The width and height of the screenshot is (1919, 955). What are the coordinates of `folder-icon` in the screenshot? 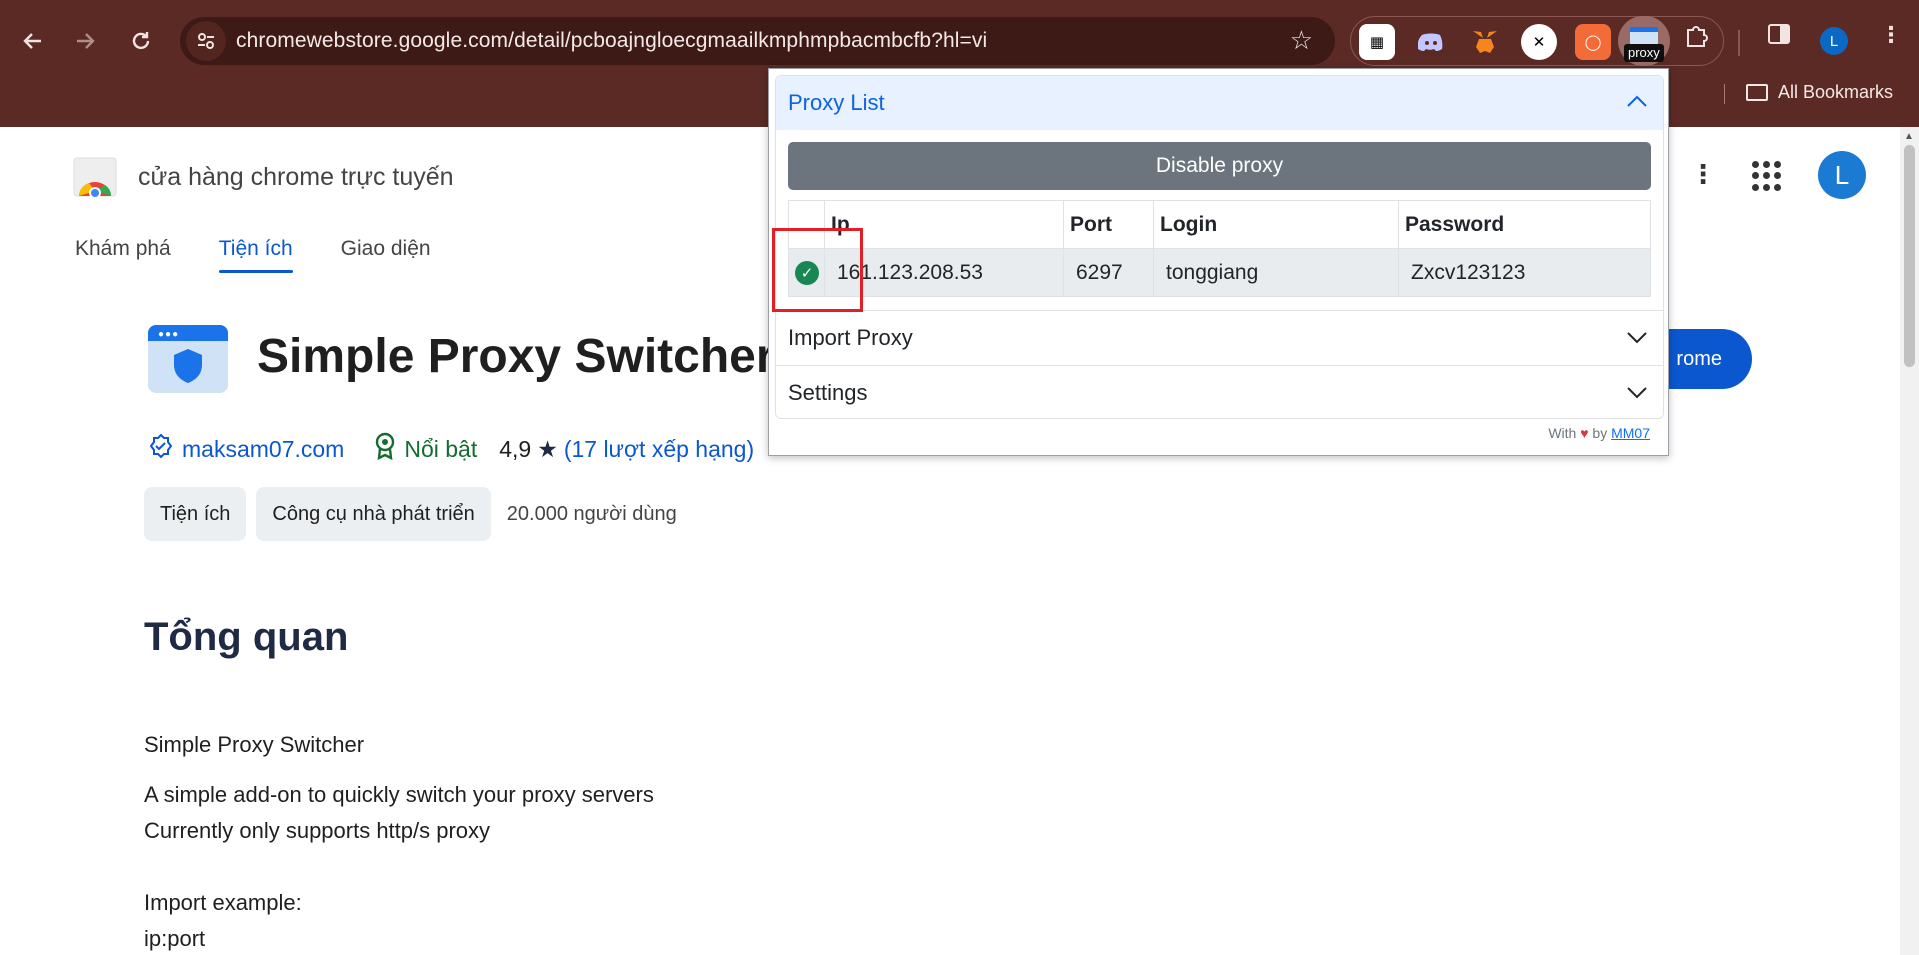 It's located at (1757, 92).